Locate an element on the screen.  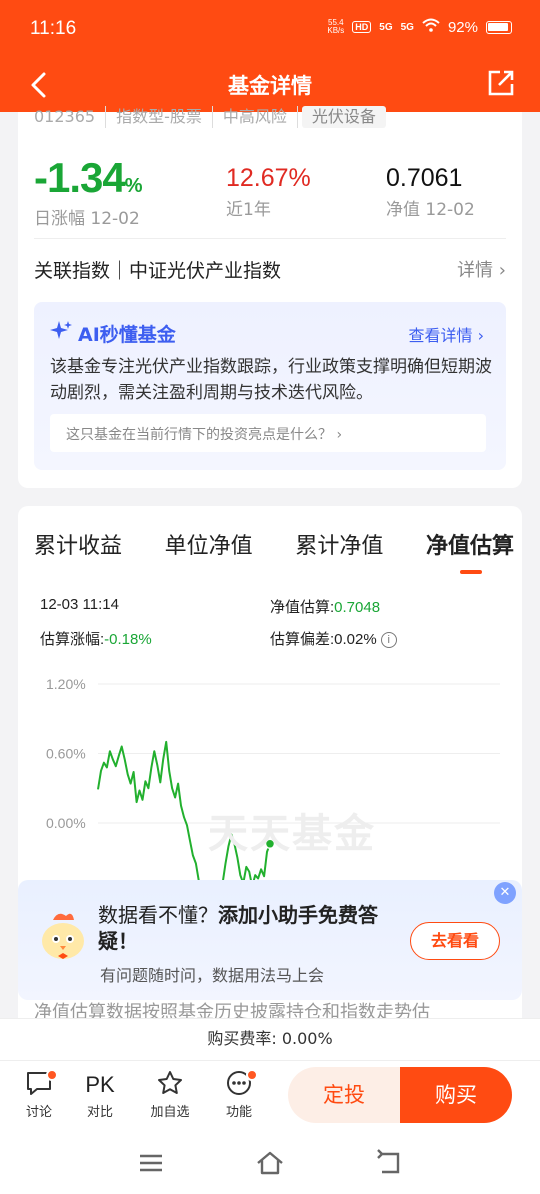
divider is located at coordinates (270, 238).